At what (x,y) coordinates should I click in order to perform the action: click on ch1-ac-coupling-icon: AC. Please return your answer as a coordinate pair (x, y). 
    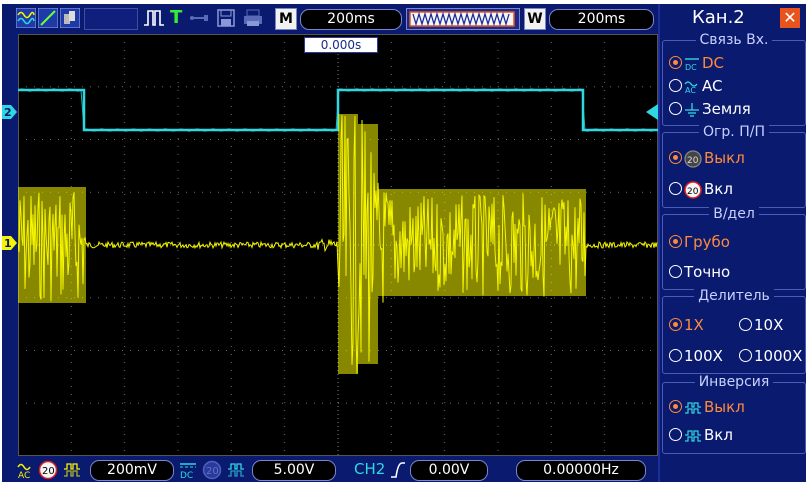
    Looking at the image, I should click on (24, 471).